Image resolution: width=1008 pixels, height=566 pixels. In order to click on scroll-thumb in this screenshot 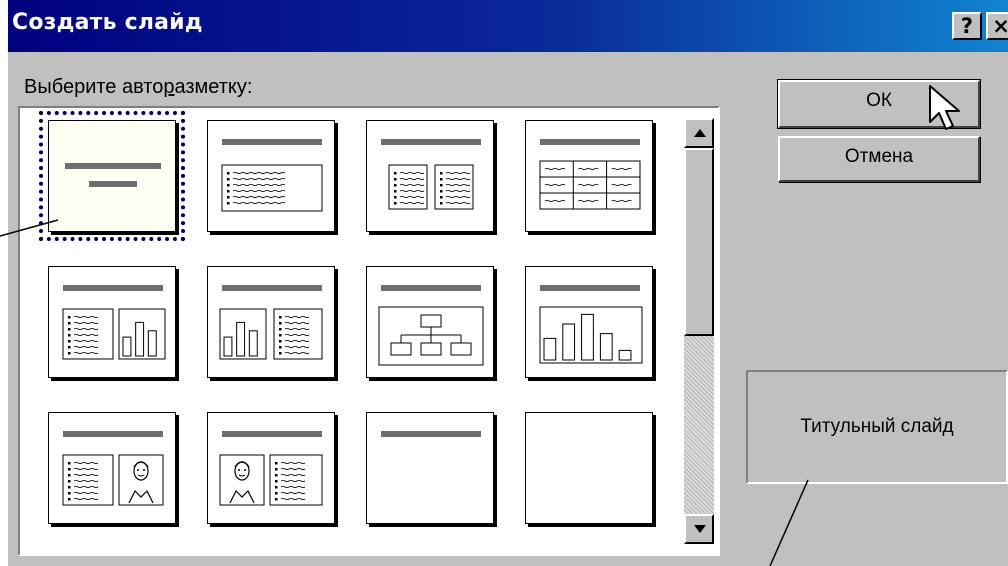, I will do `click(699, 242)`.